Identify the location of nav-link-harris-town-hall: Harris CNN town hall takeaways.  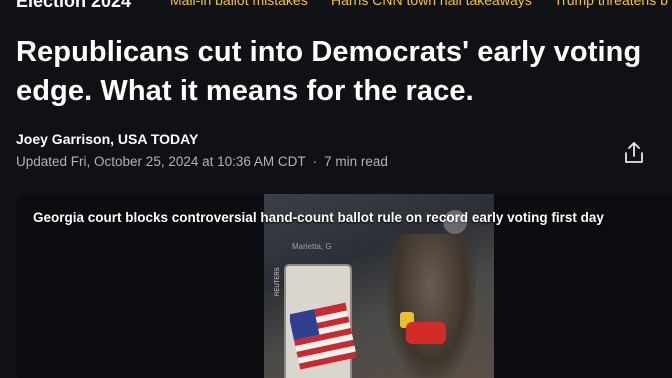
(431, 4).